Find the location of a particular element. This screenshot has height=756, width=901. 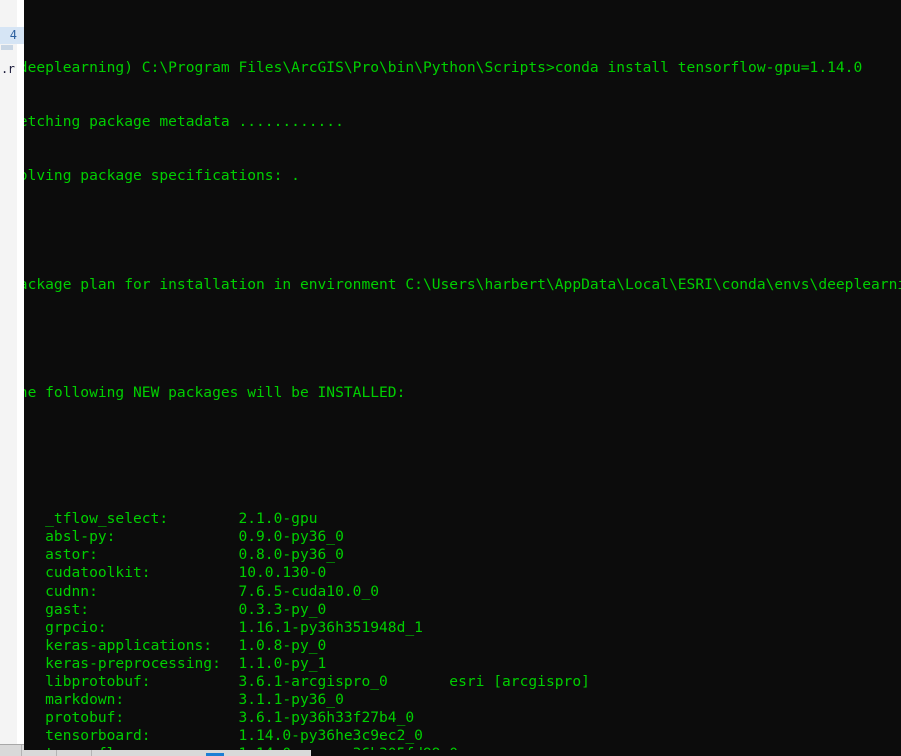

package-row: tensorflow: 1.14.0-gpu_py36h305fd99_0 is located at coordinates (462, 747).